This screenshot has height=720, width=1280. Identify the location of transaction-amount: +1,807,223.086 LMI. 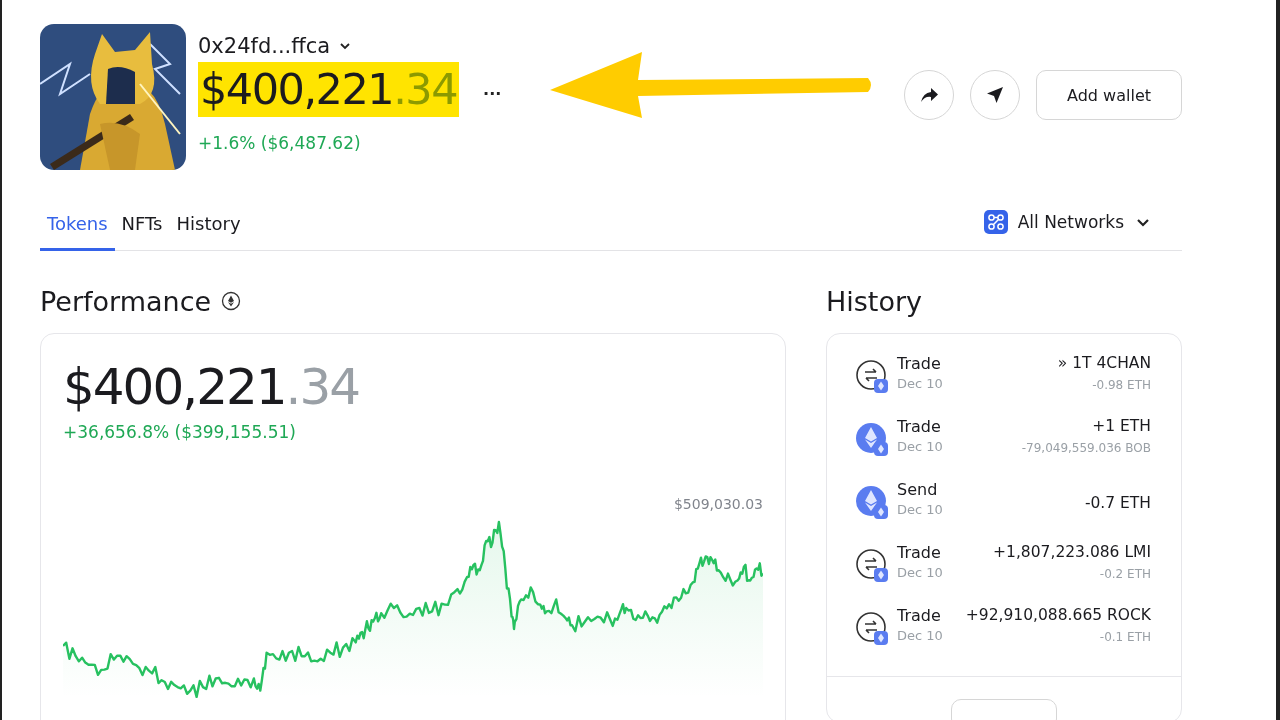
(1071, 552).